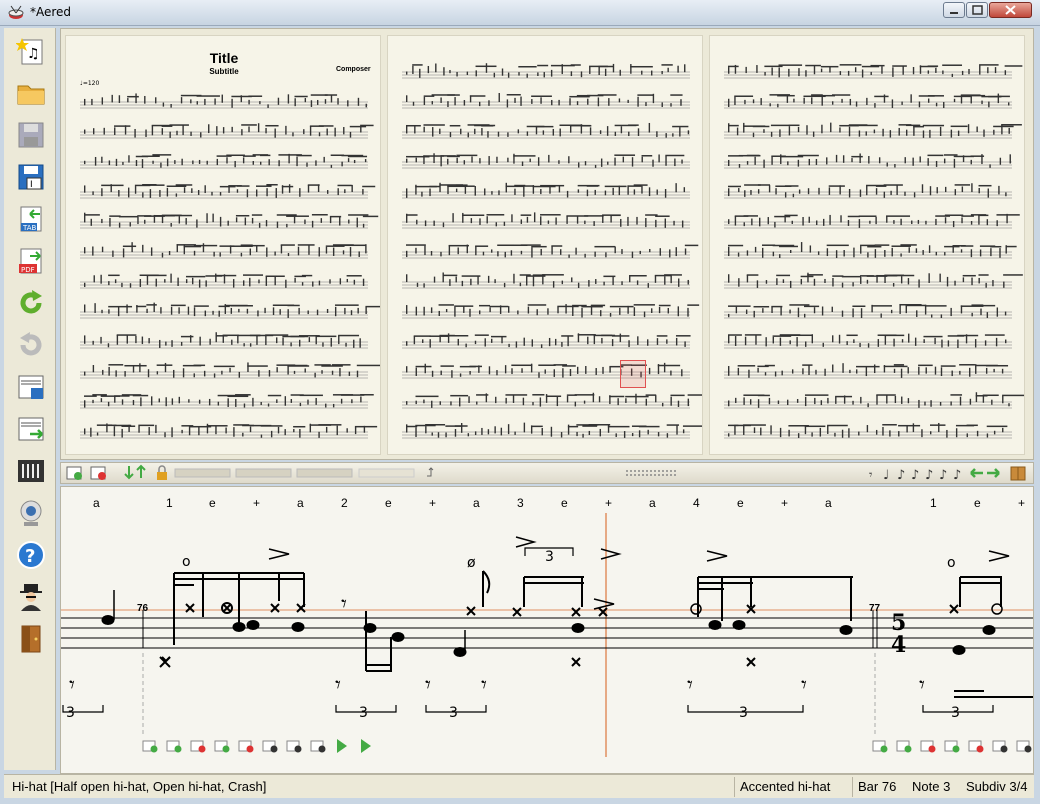  I want to click on redo-icon, so click(31, 302).